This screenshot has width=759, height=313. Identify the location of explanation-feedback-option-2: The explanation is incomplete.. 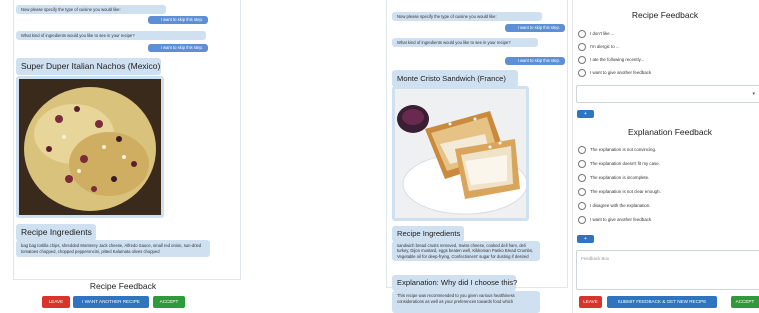
(620, 177).